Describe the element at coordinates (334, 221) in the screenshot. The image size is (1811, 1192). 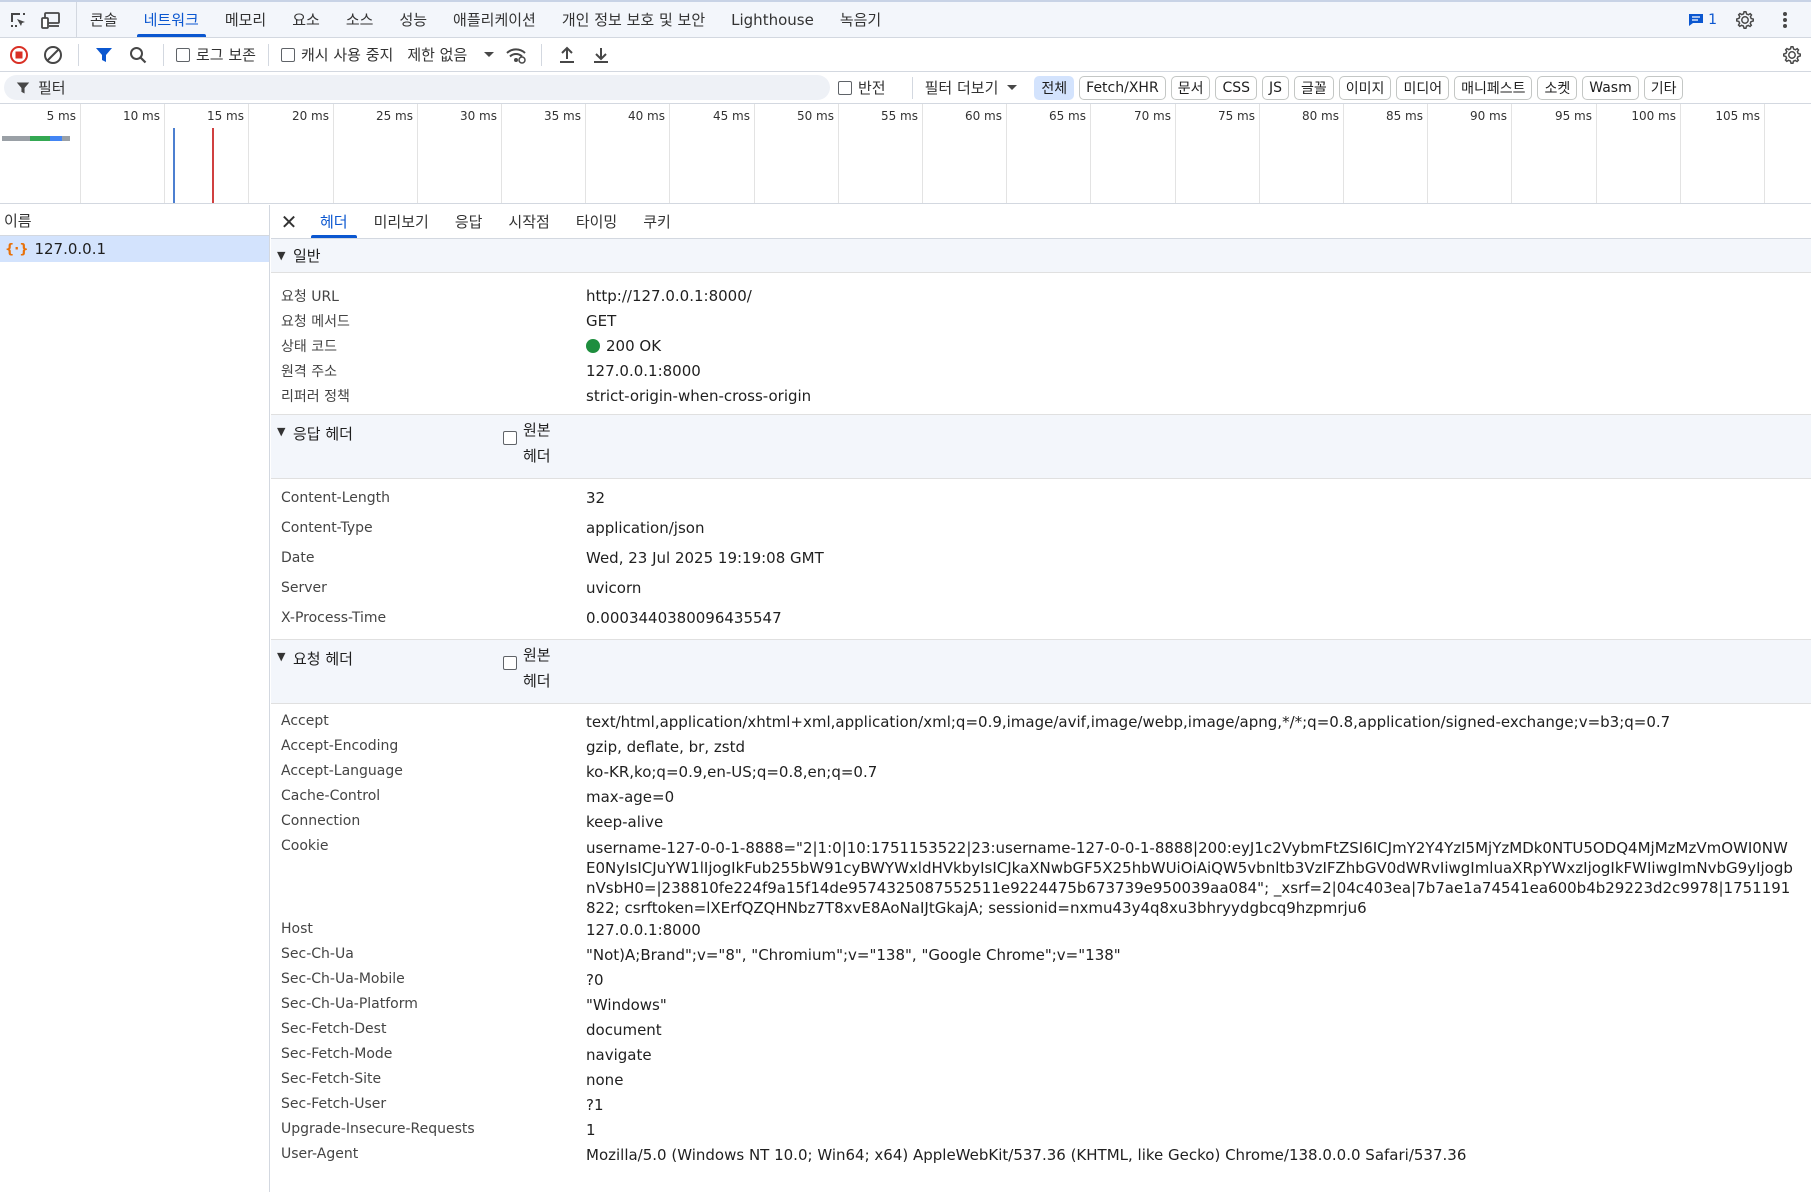
I see `tab-headers: 헤더` at that location.